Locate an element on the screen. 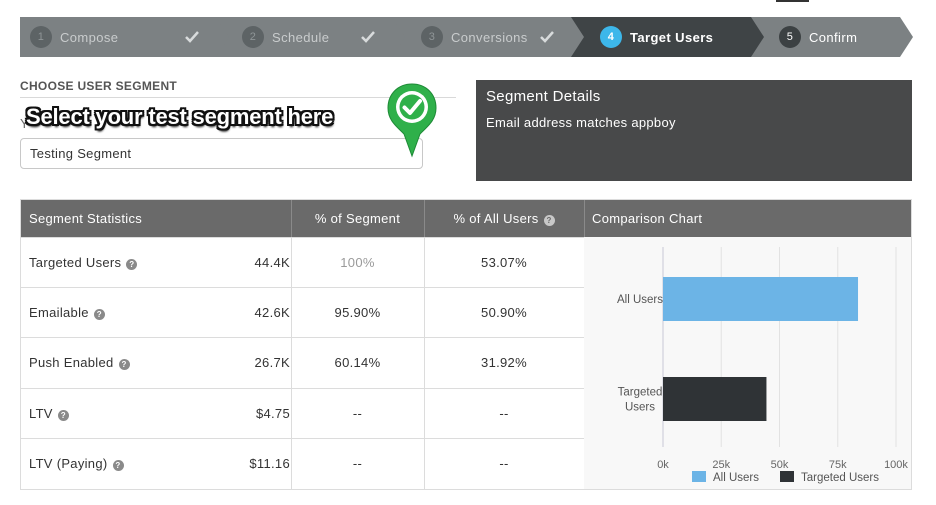  header-pct-segment: % of Segment is located at coordinates (357, 218).